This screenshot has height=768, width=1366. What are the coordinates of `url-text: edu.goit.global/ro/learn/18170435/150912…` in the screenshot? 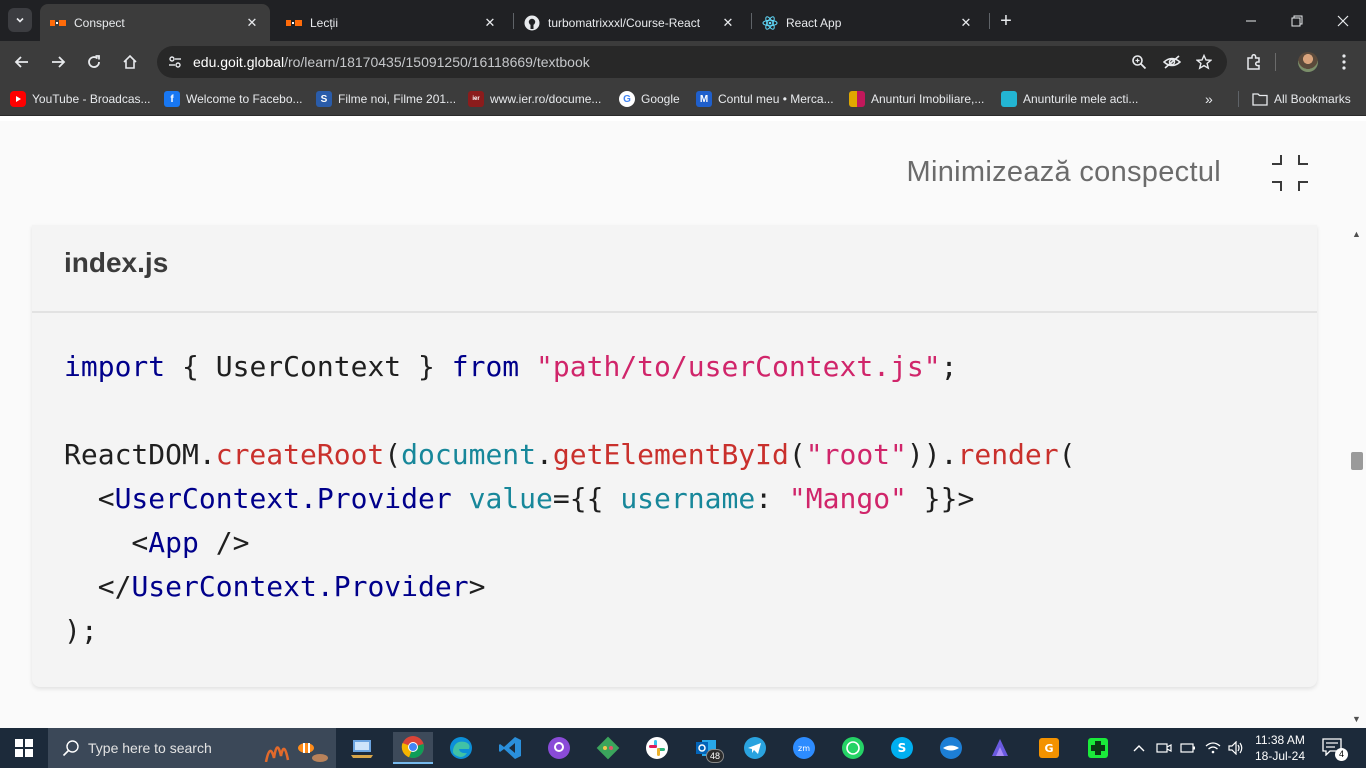 It's located at (391, 62).